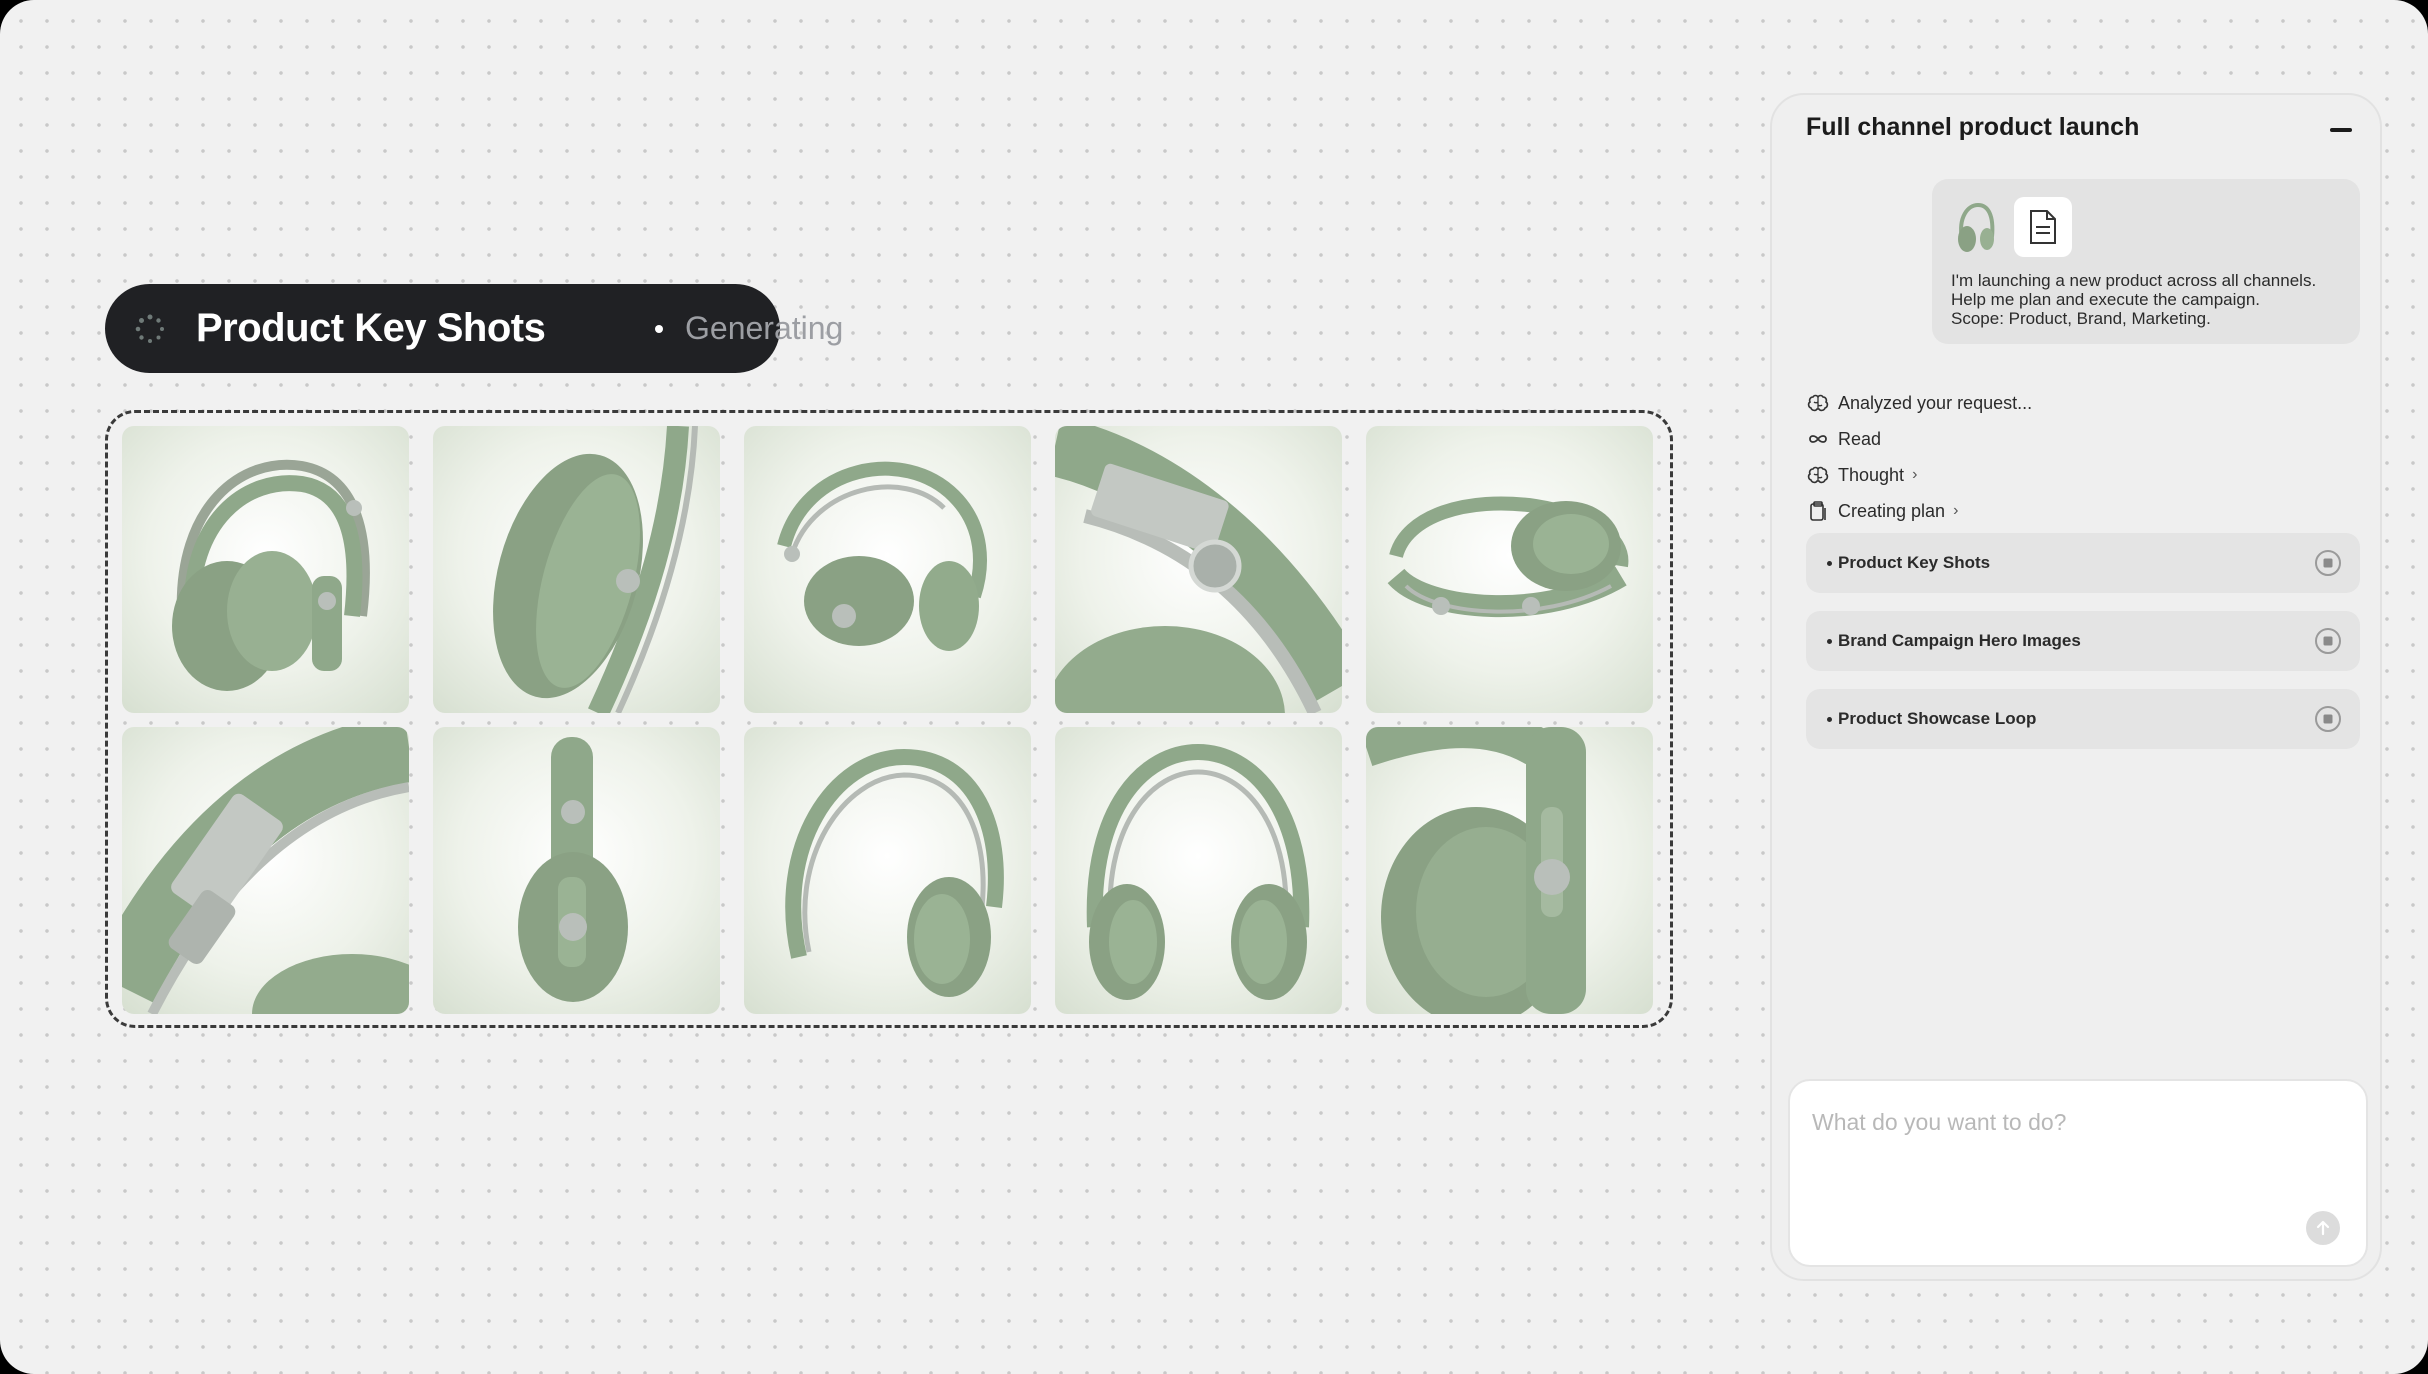 The width and height of the screenshot is (2428, 1374). I want to click on arrow-up-icon, so click(2323, 1228).